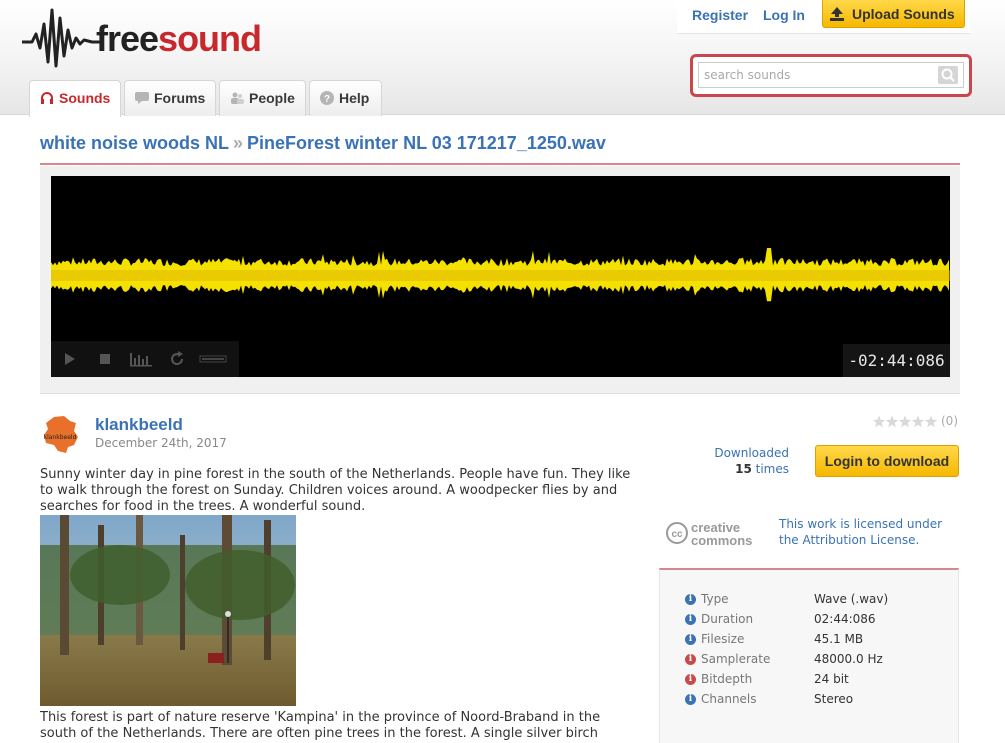 The width and height of the screenshot is (1005, 743). I want to click on freesound-logo: freesound, so click(144, 37).